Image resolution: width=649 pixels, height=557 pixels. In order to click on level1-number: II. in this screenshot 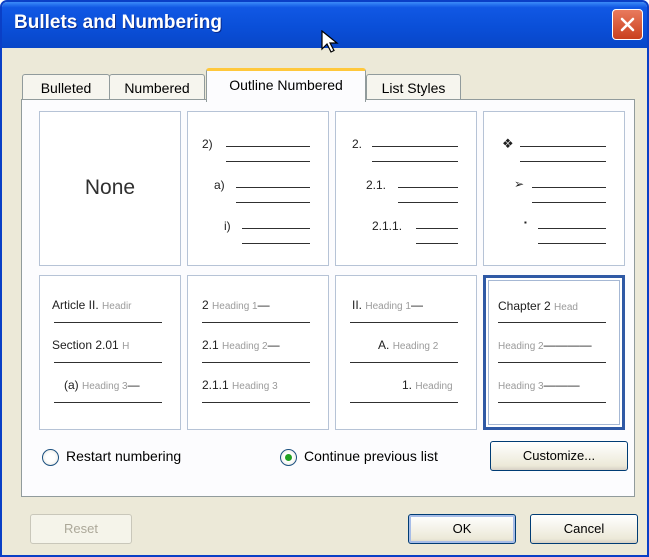, I will do `click(357, 305)`.